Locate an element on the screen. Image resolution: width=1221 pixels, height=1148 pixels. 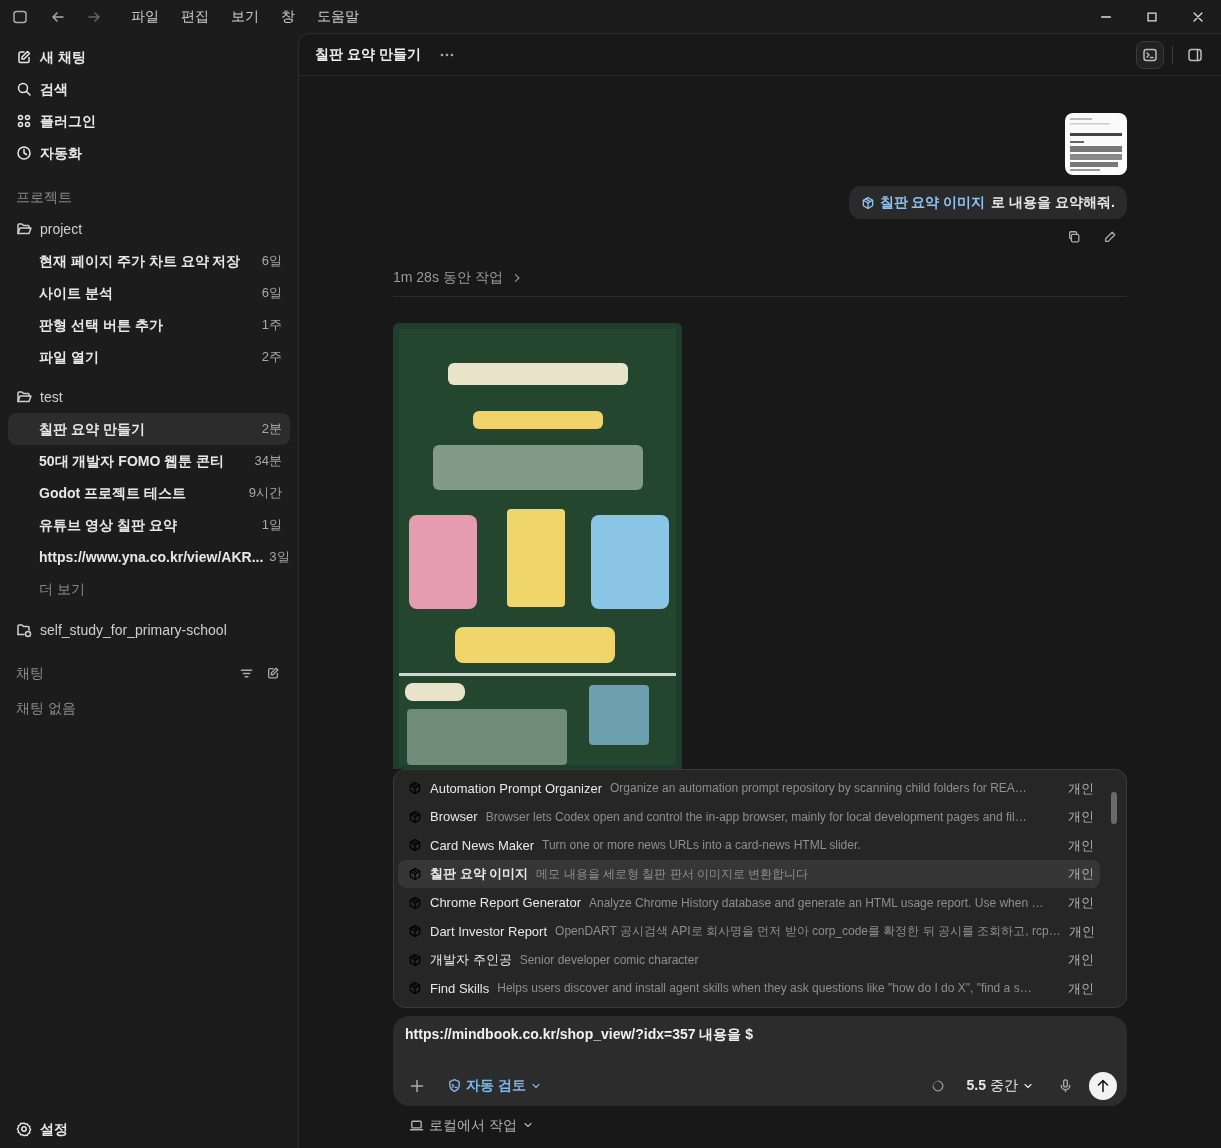
chat-title: 50대 개발자 FOMO 웹툰 콘티 is located at coordinates (132, 461).